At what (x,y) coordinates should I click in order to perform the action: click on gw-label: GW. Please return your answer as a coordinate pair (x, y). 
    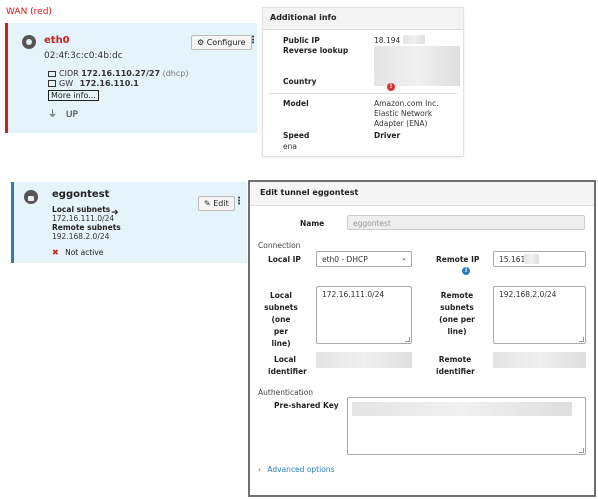
    Looking at the image, I should click on (66, 83).